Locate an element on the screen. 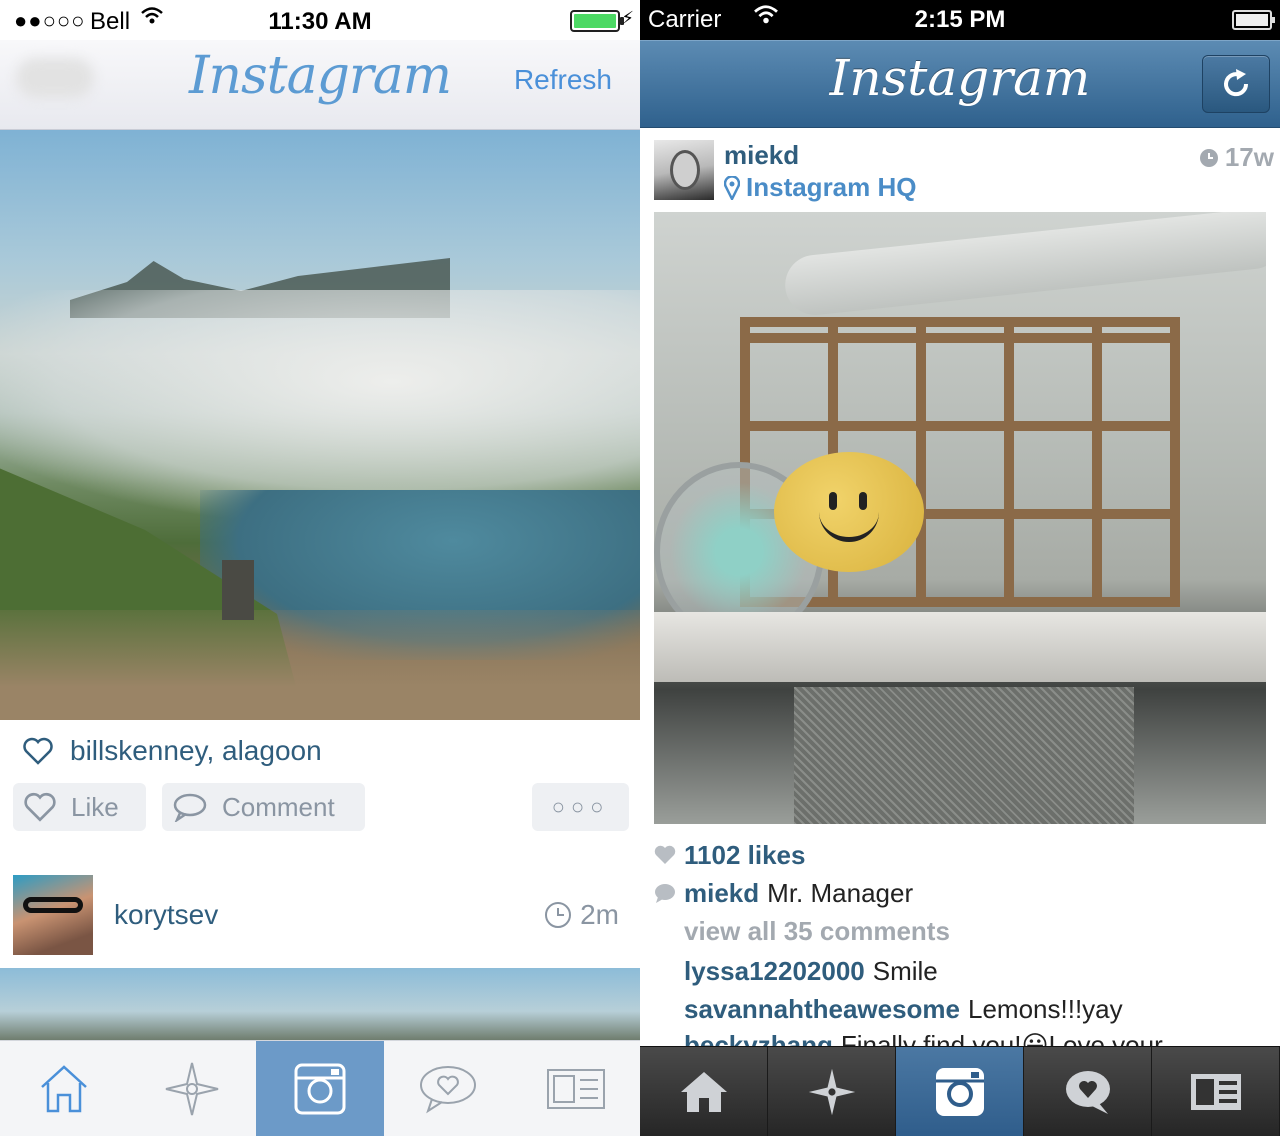 This screenshot has width=1280, height=1136. post-username: korytsev is located at coordinates (166, 915).